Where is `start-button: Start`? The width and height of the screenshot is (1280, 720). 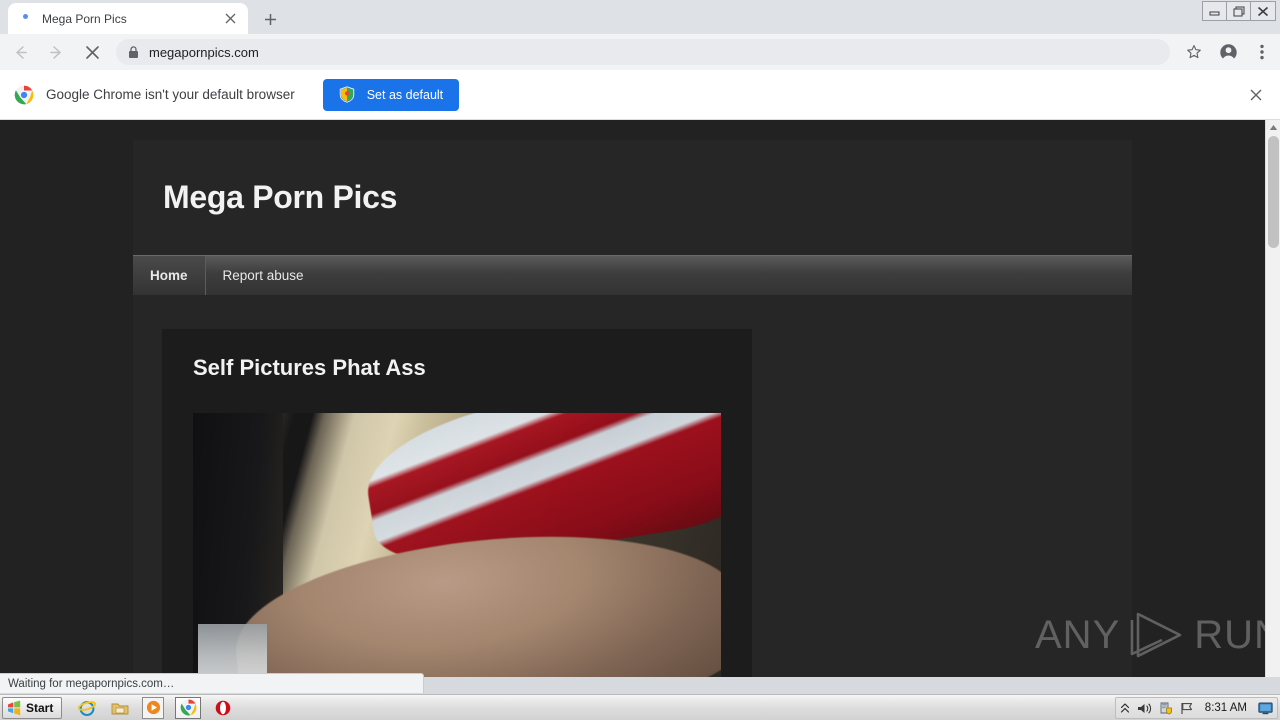 start-button: Start is located at coordinates (32, 707).